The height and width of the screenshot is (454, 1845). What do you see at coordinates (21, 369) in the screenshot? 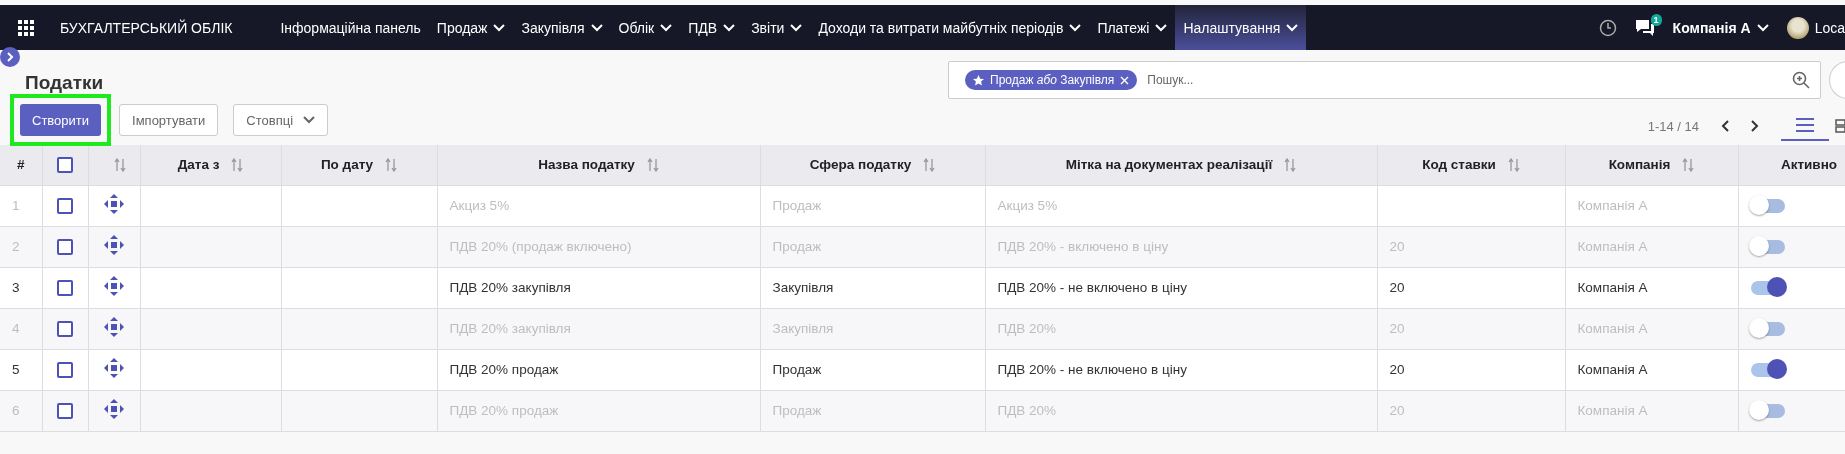
I see `row-number: 5` at bounding box center [21, 369].